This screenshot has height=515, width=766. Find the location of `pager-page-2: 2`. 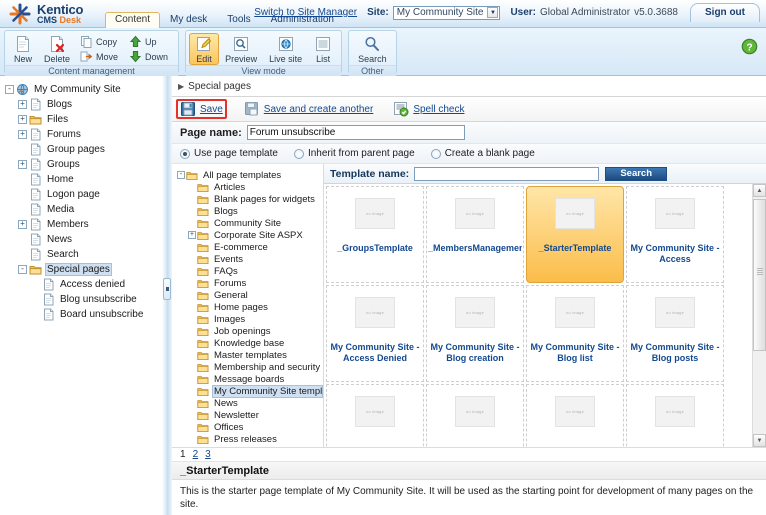

pager-page-2: 2 is located at coordinates (196, 454).